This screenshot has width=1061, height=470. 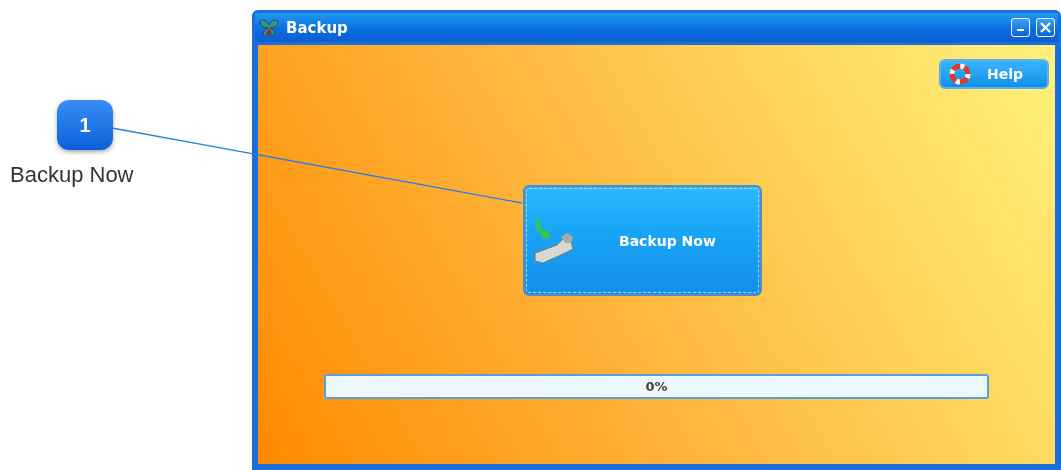 What do you see at coordinates (994, 74) in the screenshot?
I see `help-button: Help` at bounding box center [994, 74].